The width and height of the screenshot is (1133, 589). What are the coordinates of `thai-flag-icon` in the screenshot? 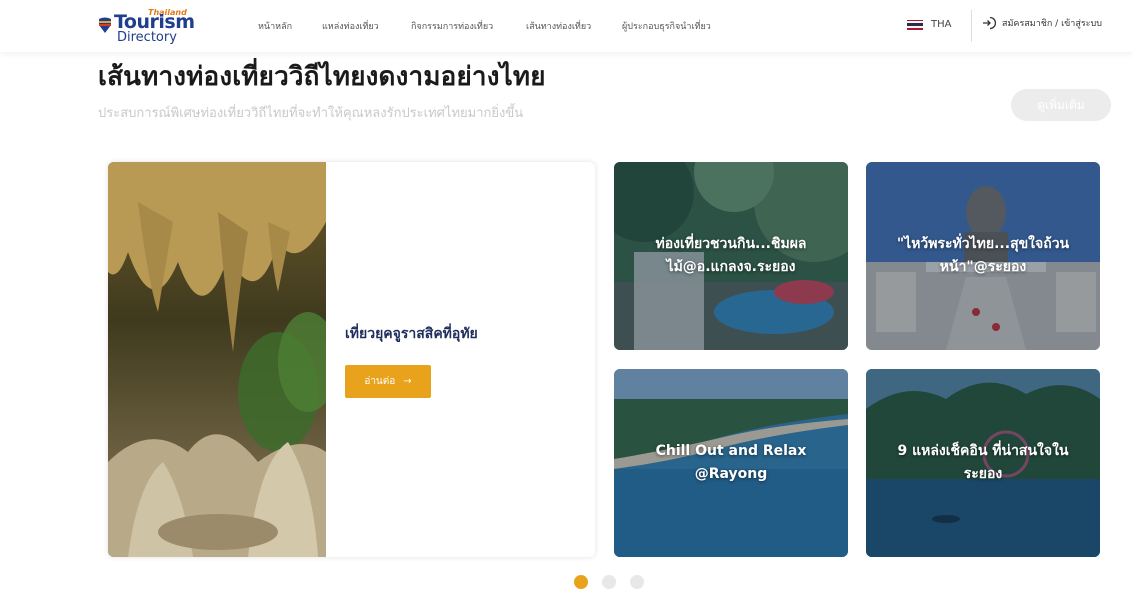 It's located at (915, 24).